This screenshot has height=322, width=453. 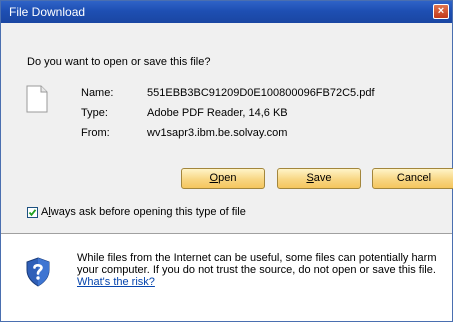 What do you see at coordinates (226, 12) in the screenshot?
I see `title-bar: File Download ×` at bounding box center [226, 12].